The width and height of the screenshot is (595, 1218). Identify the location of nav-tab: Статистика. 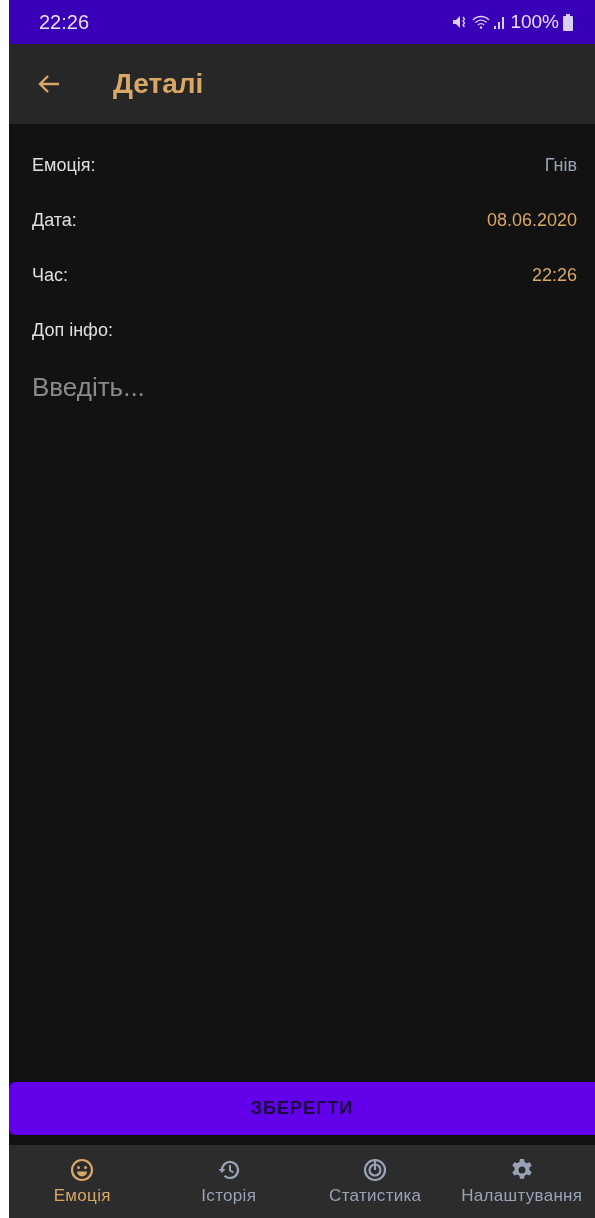
(375, 1181).